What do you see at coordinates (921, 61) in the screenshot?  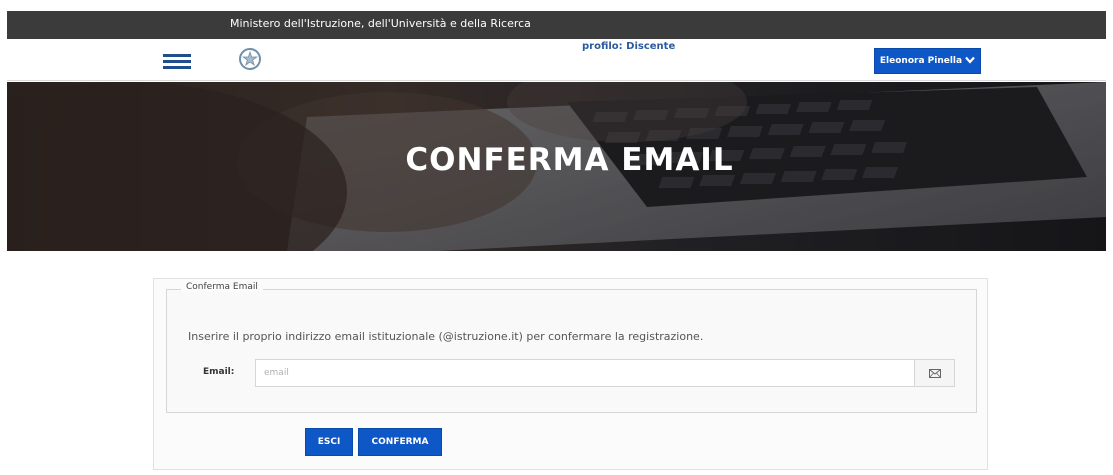 I see `user-name-label: Eleonora Pinella` at bounding box center [921, 61].